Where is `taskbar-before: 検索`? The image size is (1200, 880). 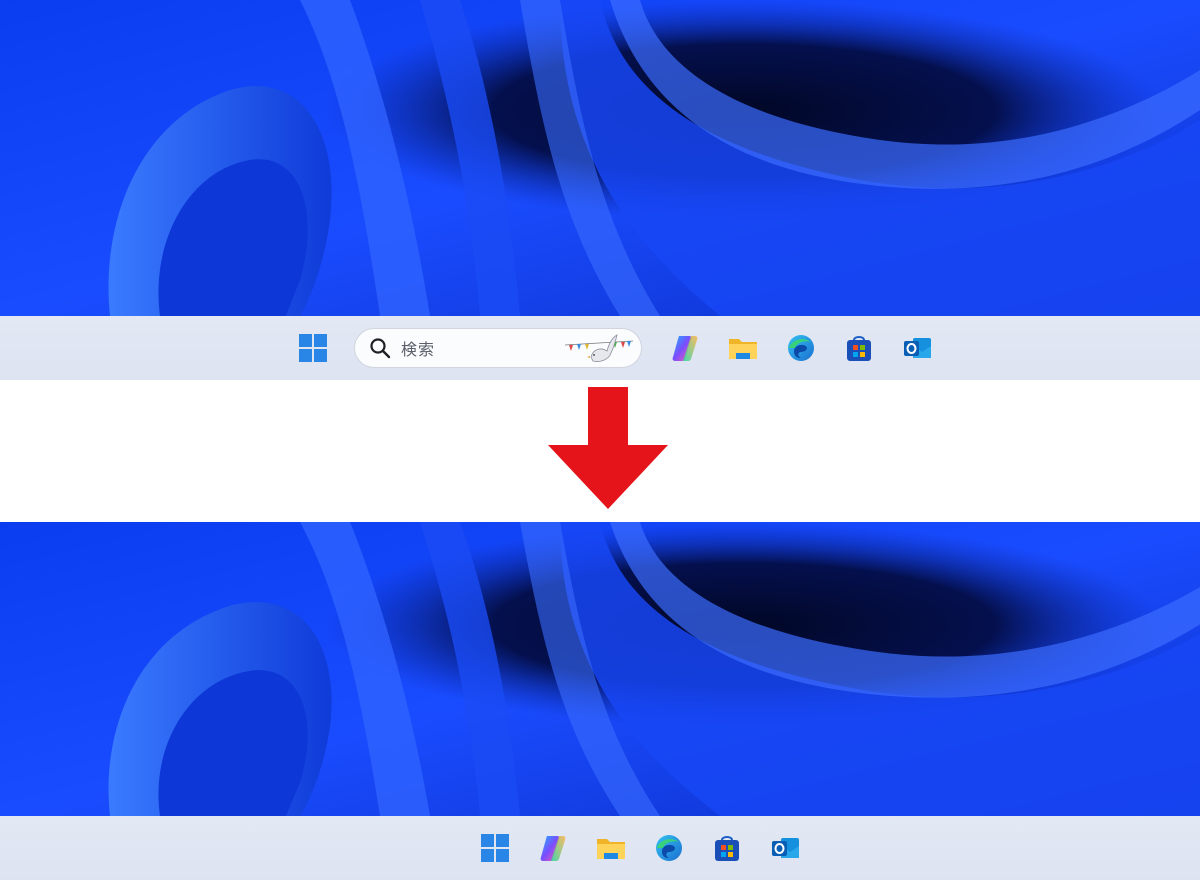 taskbar-before: 検索 is located at coordinates (600, 348).